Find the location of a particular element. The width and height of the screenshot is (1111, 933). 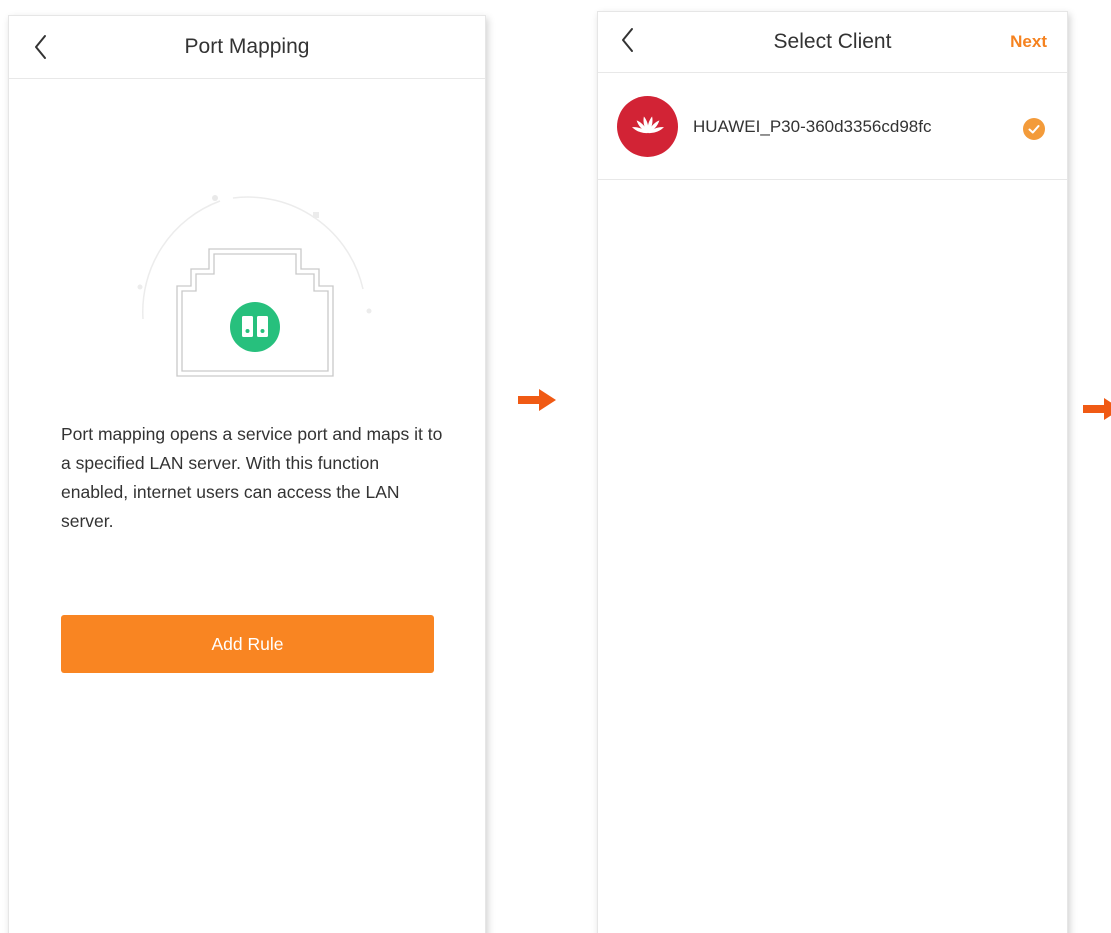

client-list-item: HUAWEI_P30-360d3356cd98fc is located at coordinates (832, 126).